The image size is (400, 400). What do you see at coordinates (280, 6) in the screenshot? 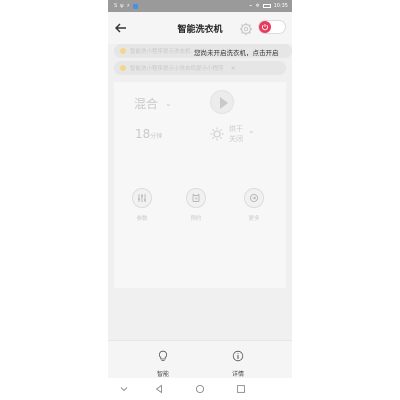
I see `status-time: 10:35` at bounding box center [280, 6].